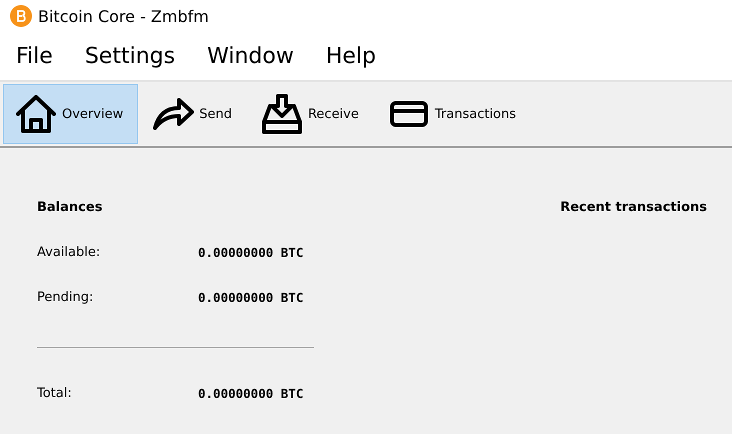 This screenshot has height=434, width=732. What do you see at coordinates (70, 114) in the screenshot?
I see `toolbar-button: Overview` at bounding box center [70, 114].